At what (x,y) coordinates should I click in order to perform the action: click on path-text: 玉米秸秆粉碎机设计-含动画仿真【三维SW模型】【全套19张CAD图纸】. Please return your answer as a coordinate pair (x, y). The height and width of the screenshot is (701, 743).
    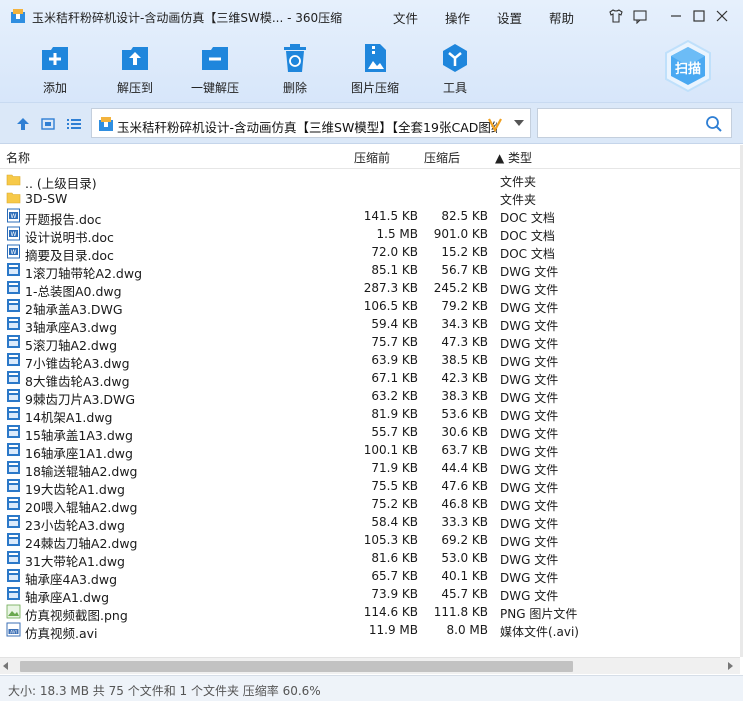
    Looking at the image, I should click on (307, 127).